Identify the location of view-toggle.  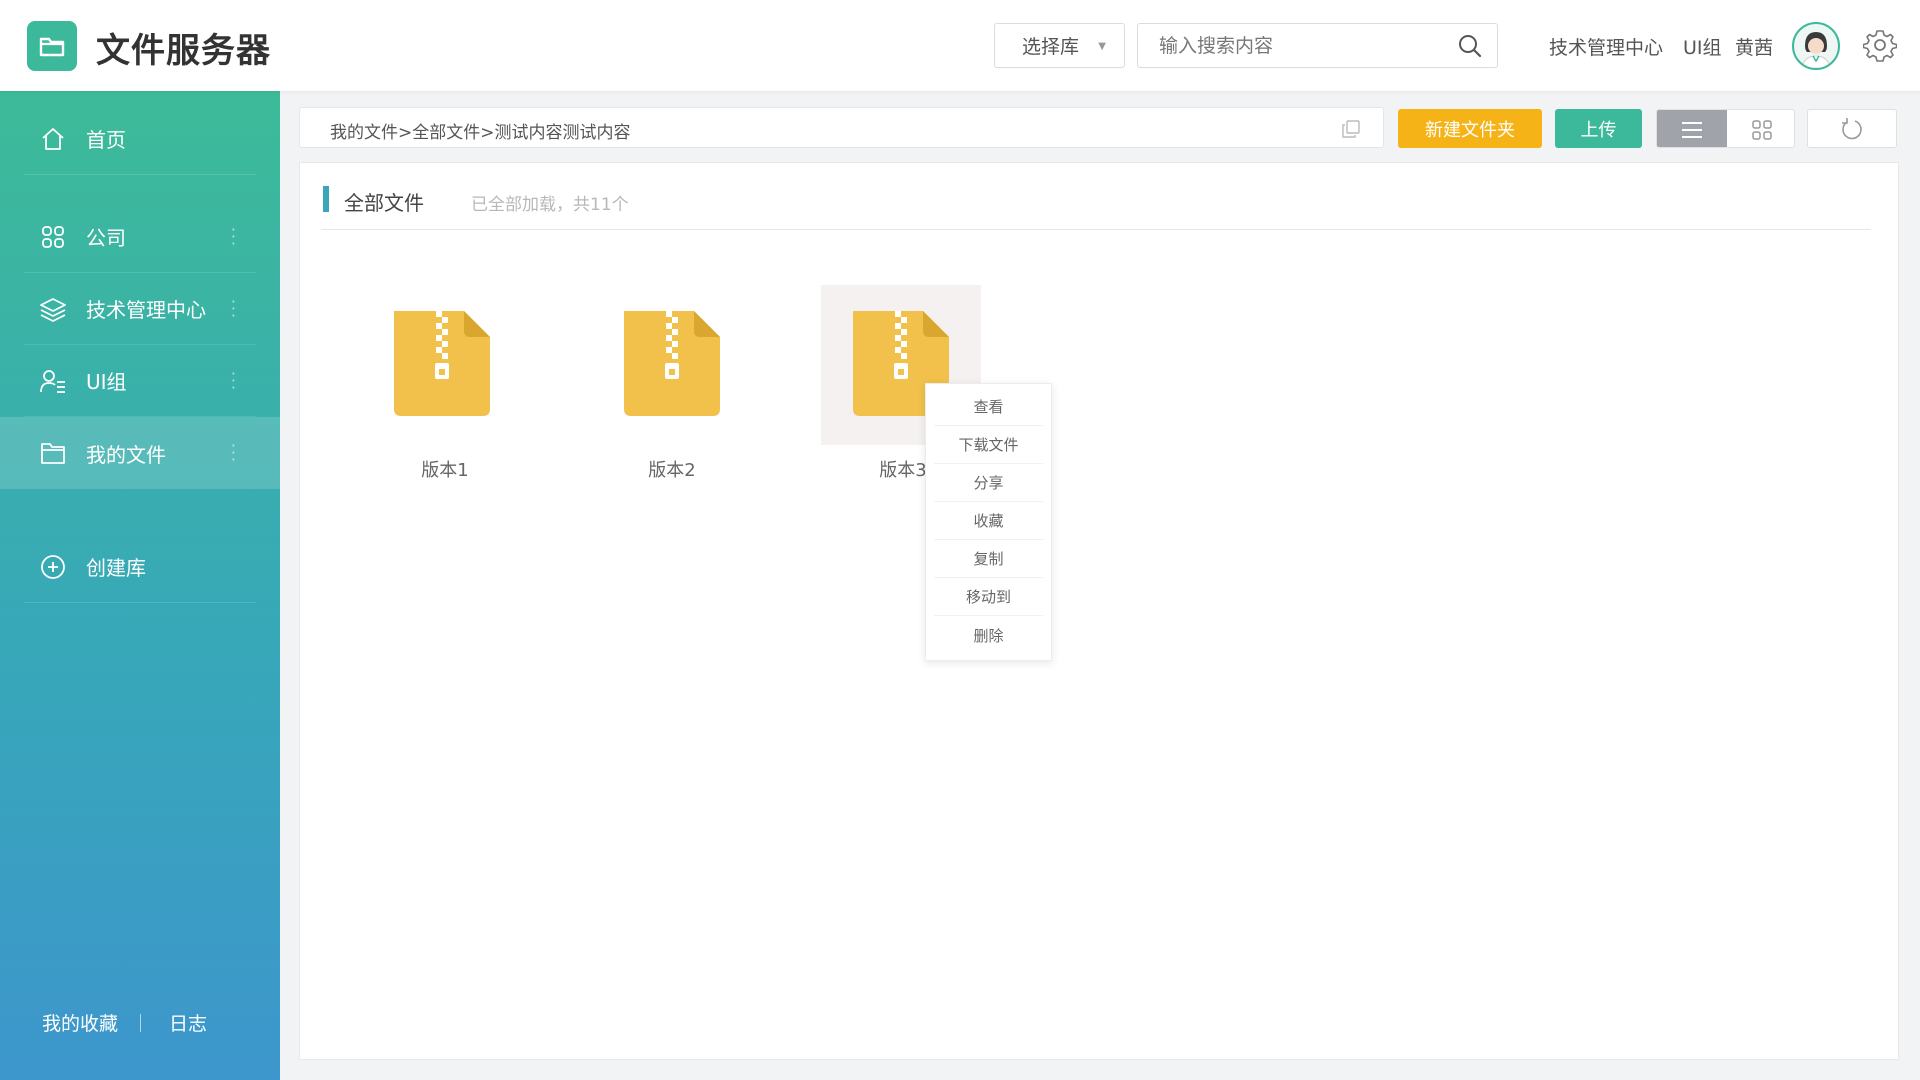
(1725, 128).